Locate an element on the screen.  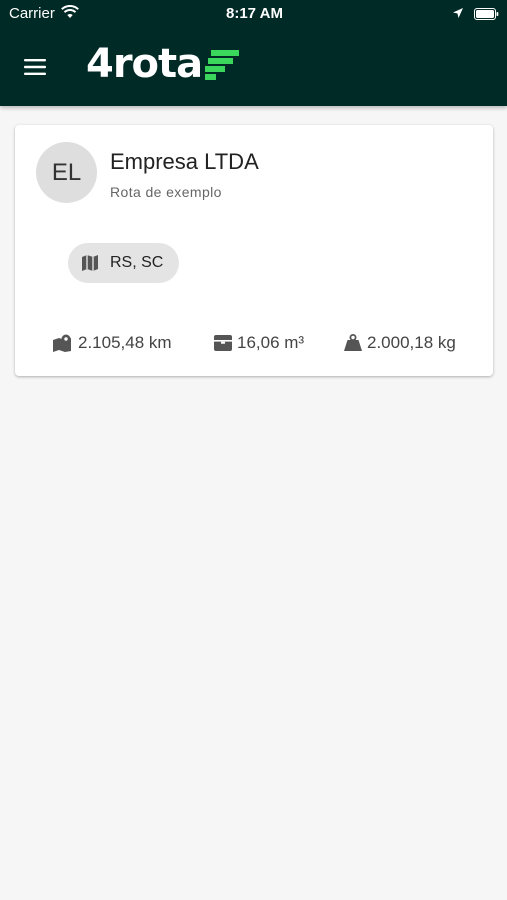
app-logo: 4rota is located at coordinates (163, 64).